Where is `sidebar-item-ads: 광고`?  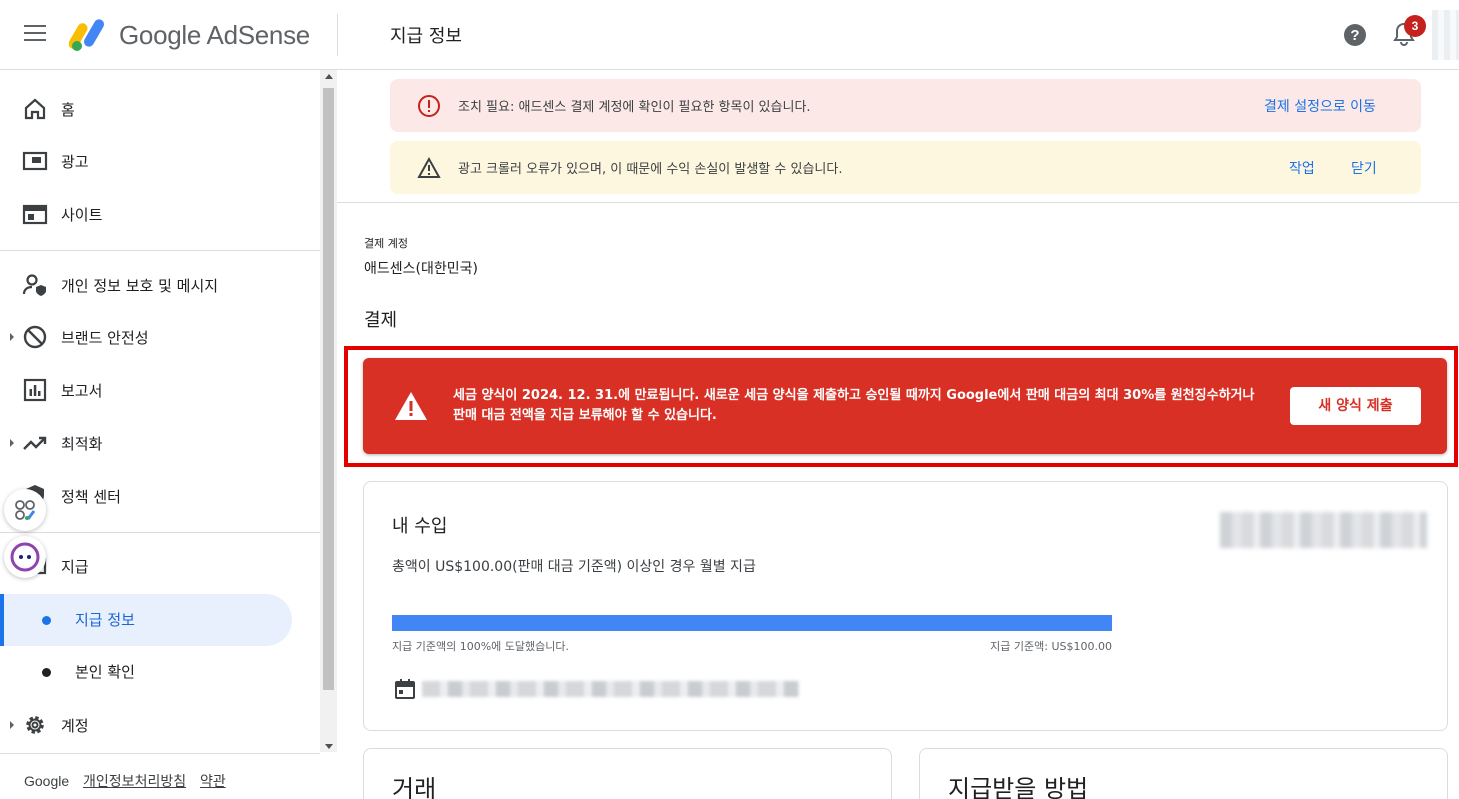 sidebar-item-ads: 광고 is located at coordinates (160, 161).